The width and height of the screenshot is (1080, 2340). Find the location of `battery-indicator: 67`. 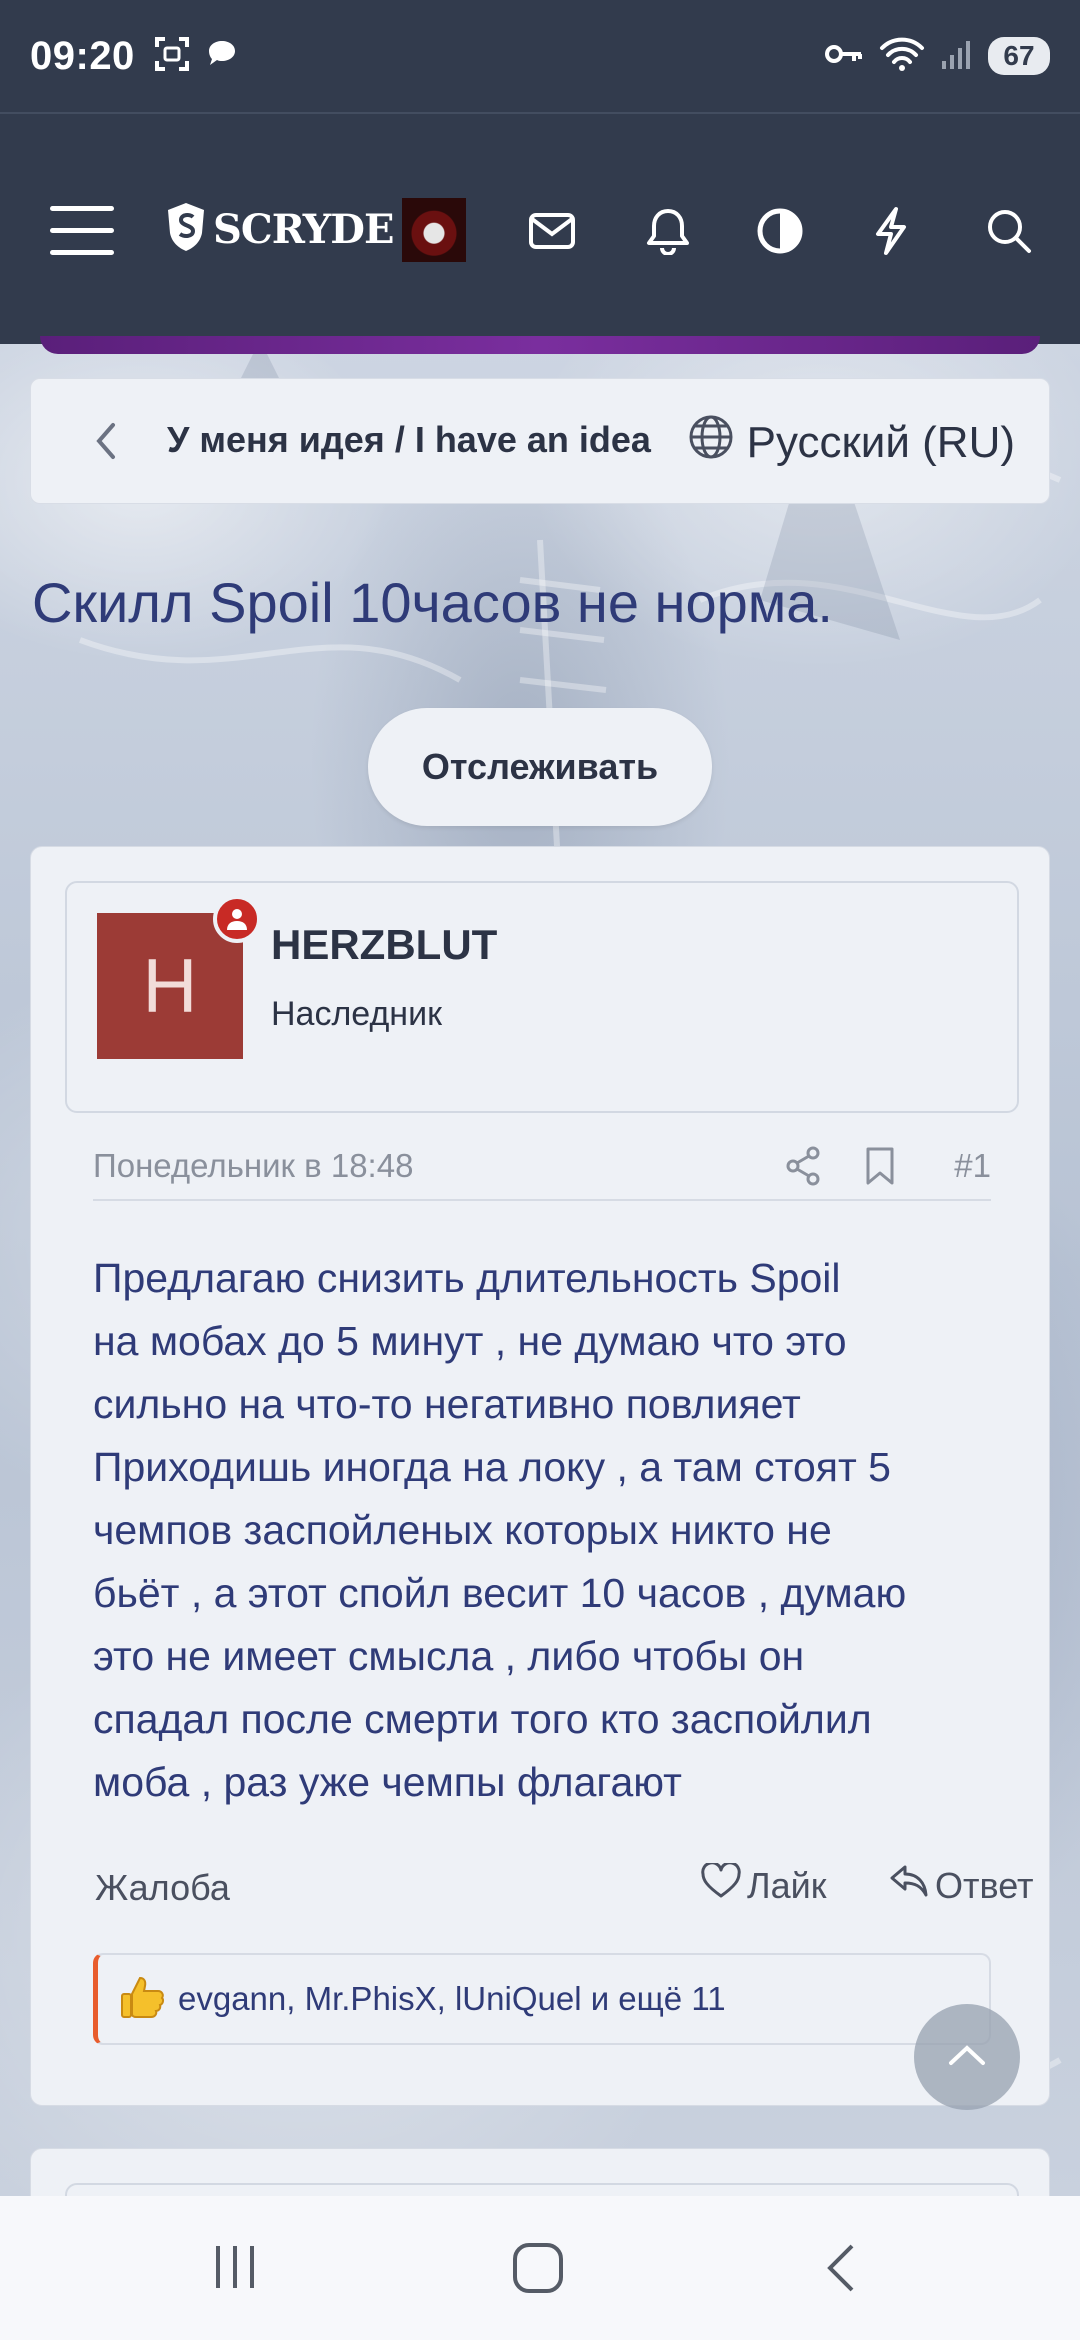

battery-indicator: 67 is located at coordinates (1019, 56).